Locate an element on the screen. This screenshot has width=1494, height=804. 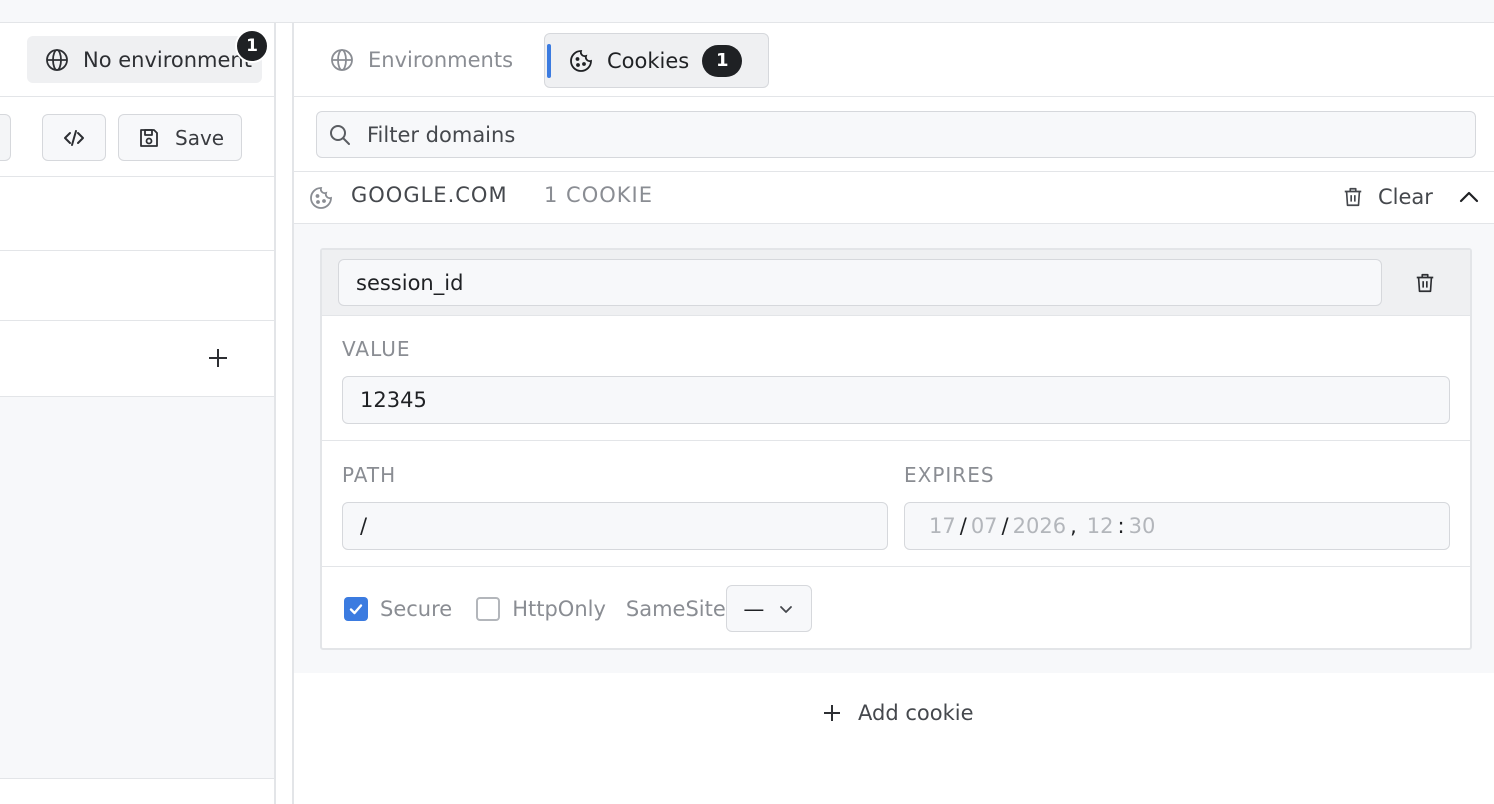
clear-domain-button: Clear is located at coordinates (1387, 197).